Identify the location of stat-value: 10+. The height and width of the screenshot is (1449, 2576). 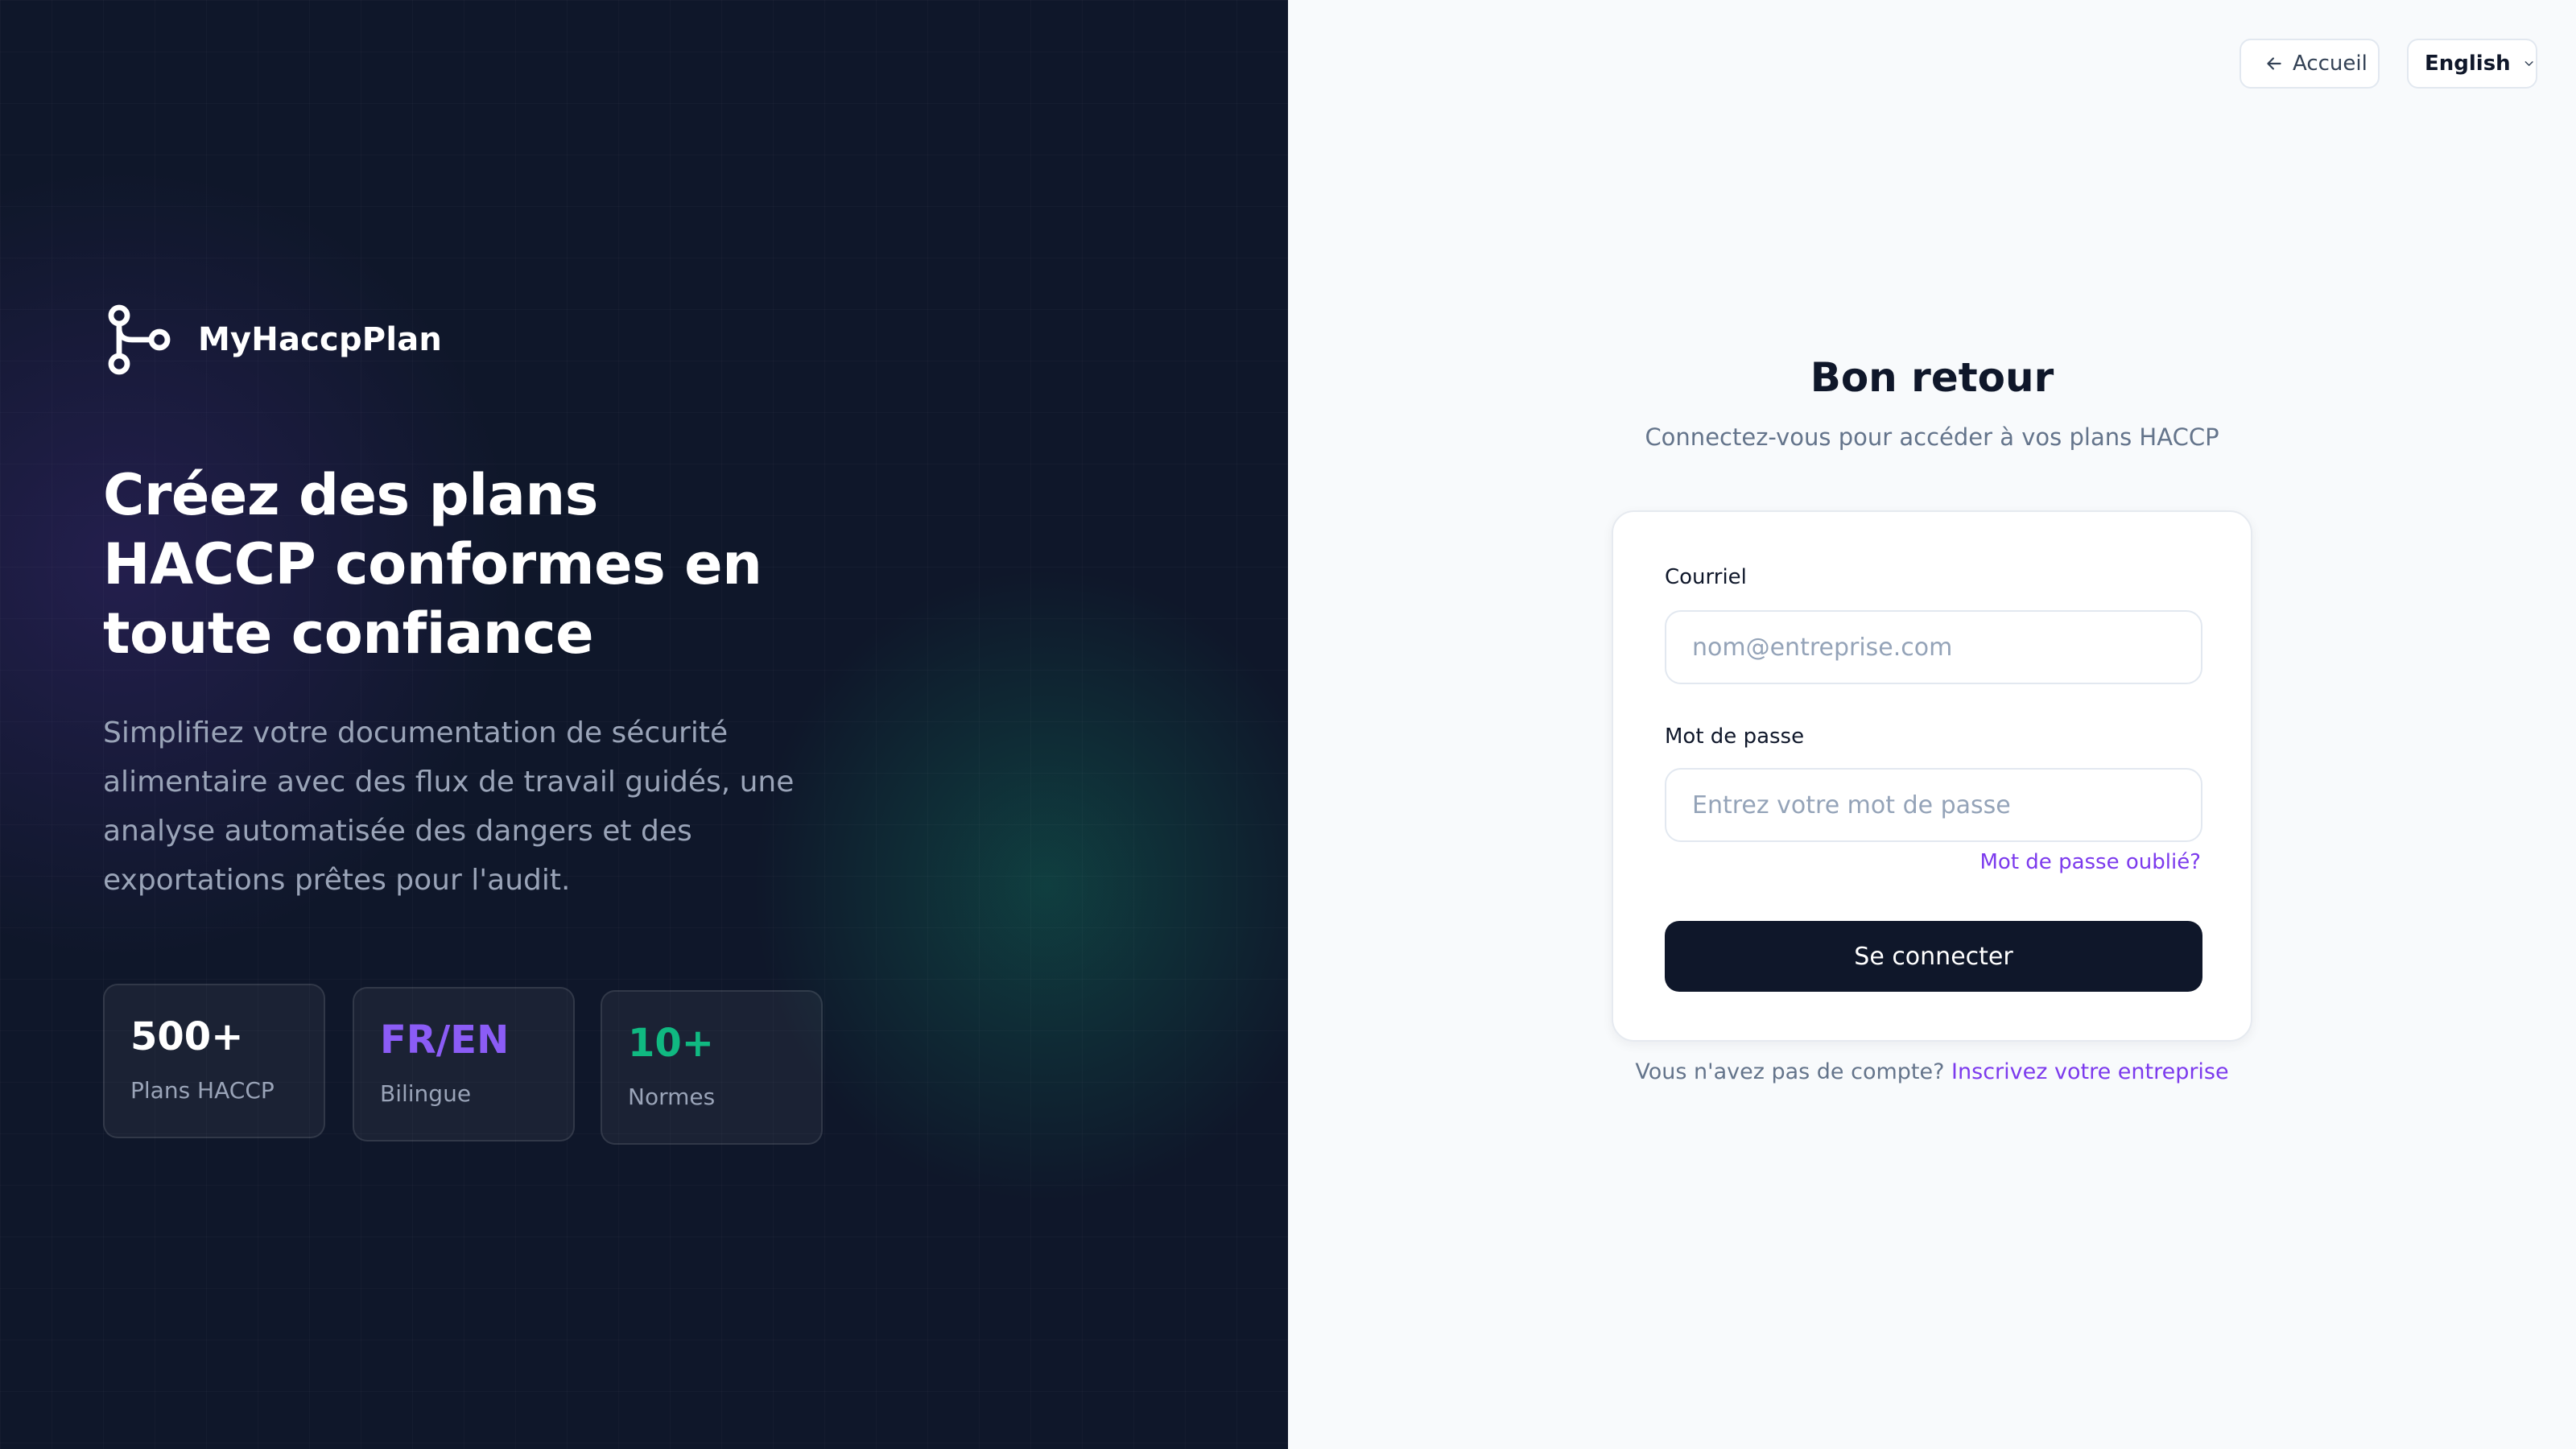
(671, 1043).